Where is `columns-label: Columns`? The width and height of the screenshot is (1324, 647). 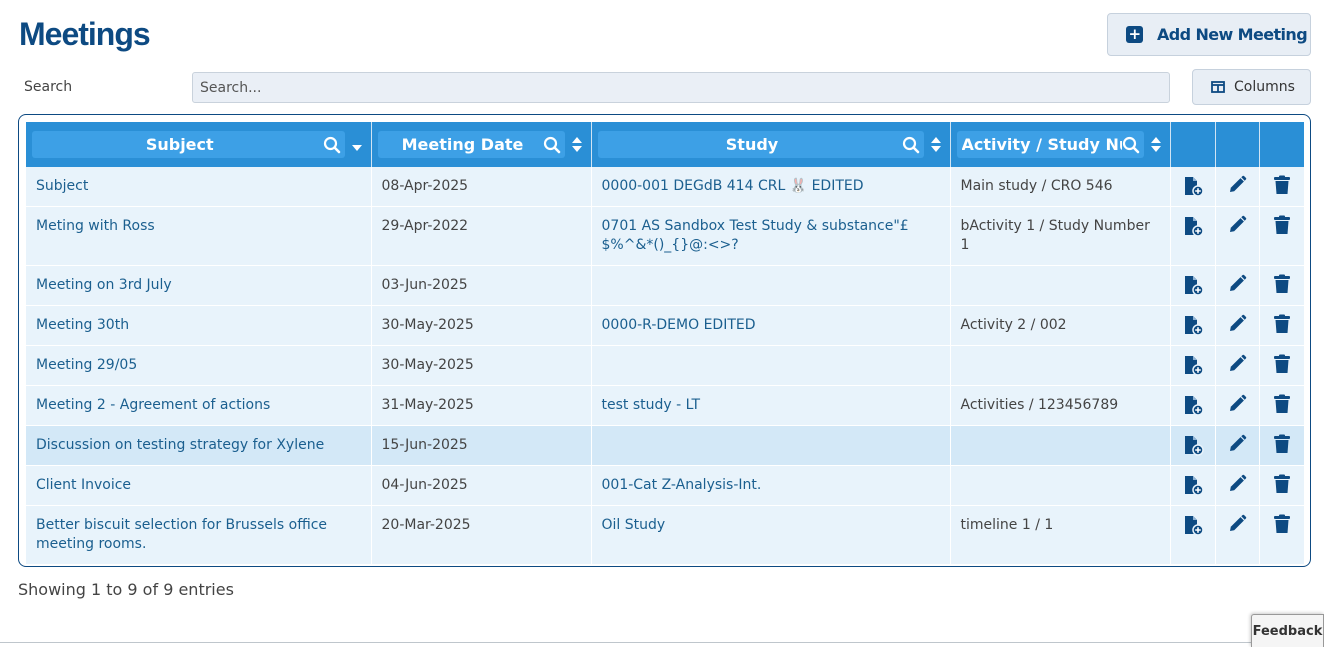
columns-label: Columns is located at coordinates (1264, 87).